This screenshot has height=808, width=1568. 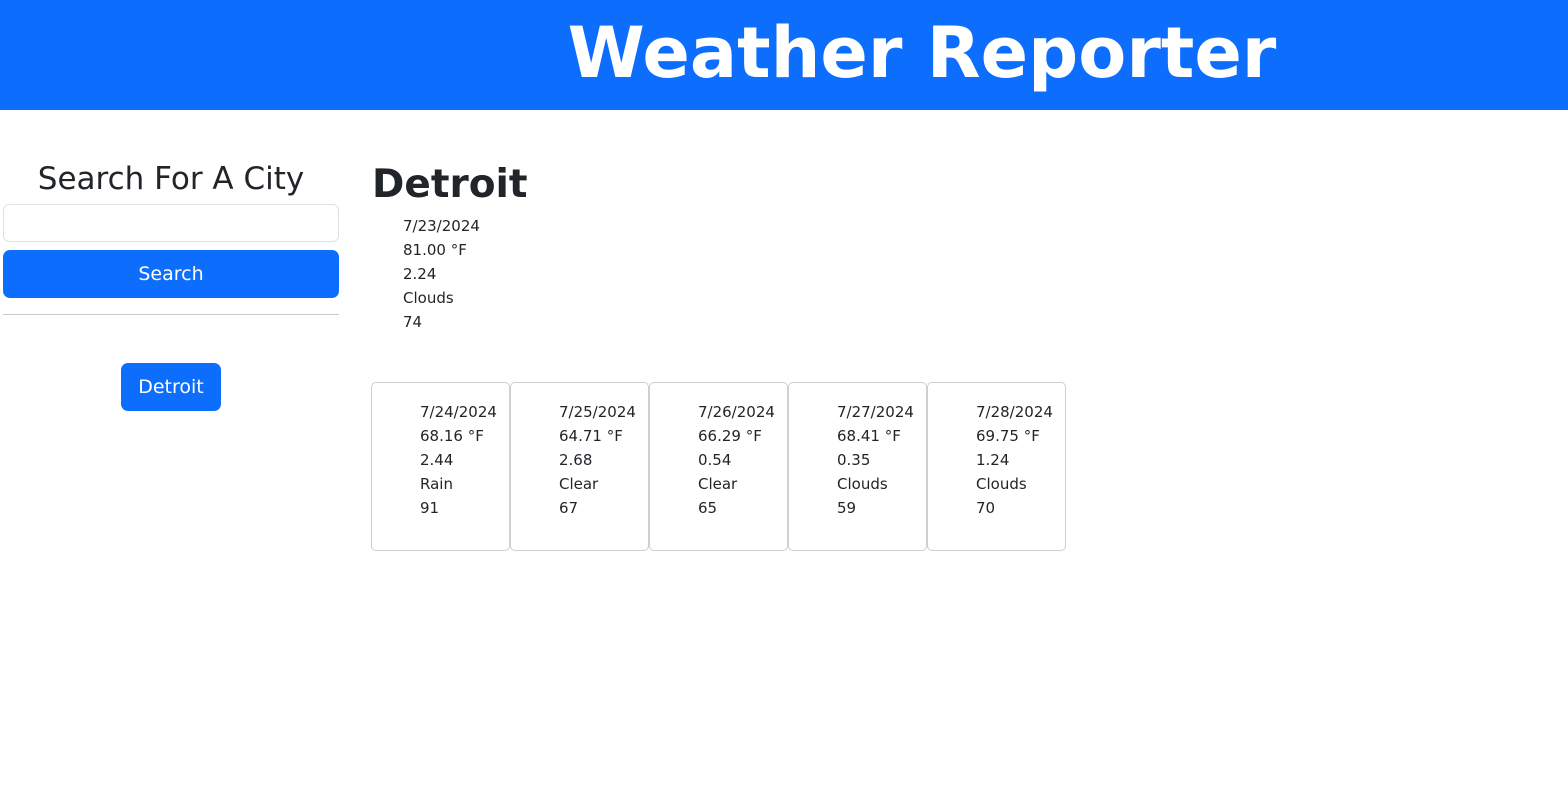 I want to click on current-date: 7/23/2024, so click(x=441, y=226).